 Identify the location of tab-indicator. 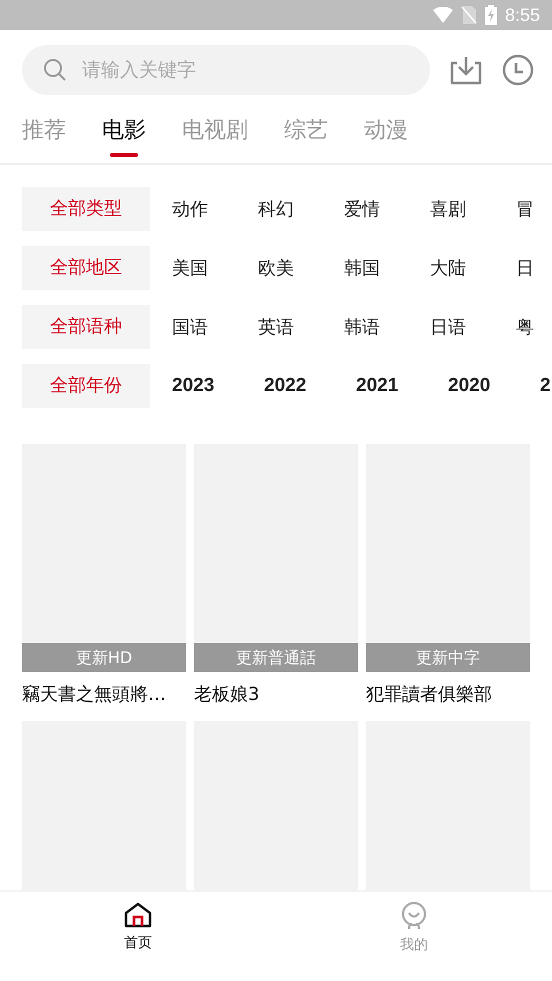
(124, 155).